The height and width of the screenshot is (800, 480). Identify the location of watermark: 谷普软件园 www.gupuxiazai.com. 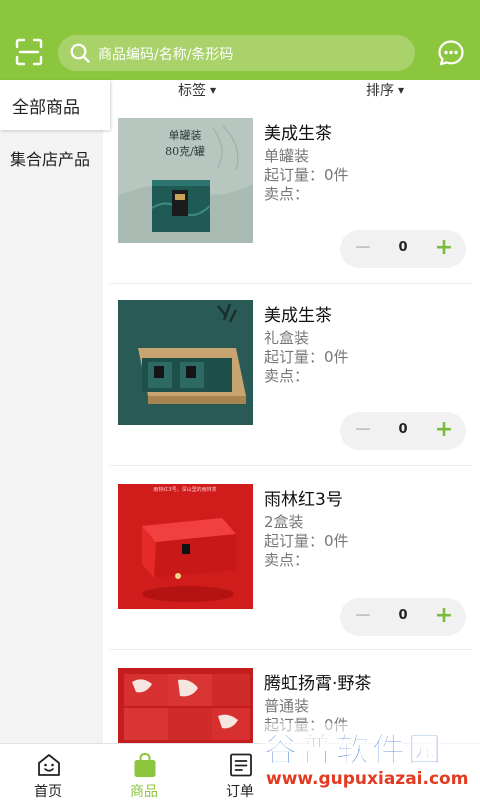
(371, 761).